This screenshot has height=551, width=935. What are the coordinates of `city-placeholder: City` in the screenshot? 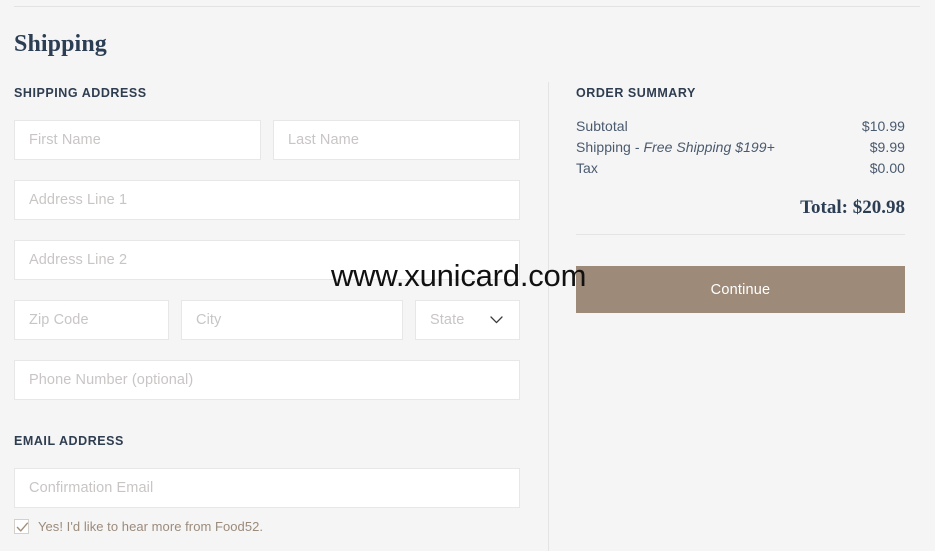 It's located at (209, 320).